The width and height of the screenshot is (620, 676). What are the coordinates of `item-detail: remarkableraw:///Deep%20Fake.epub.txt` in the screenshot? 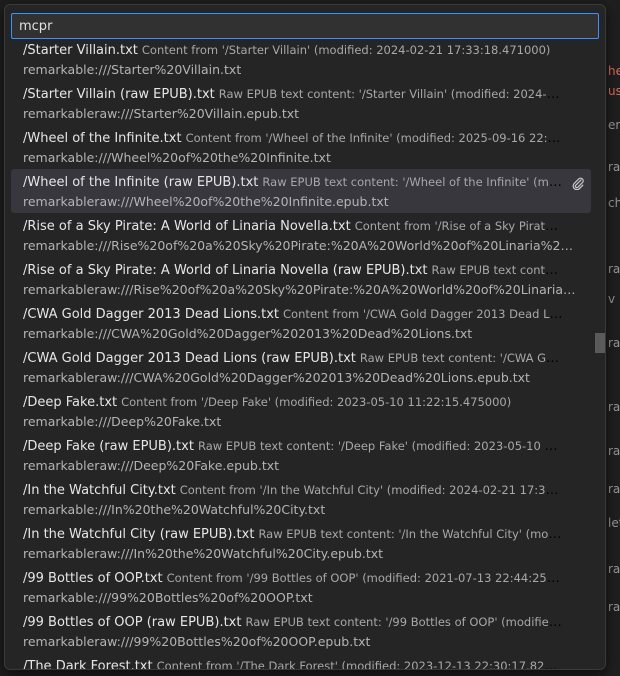 It's located at (151, 465).